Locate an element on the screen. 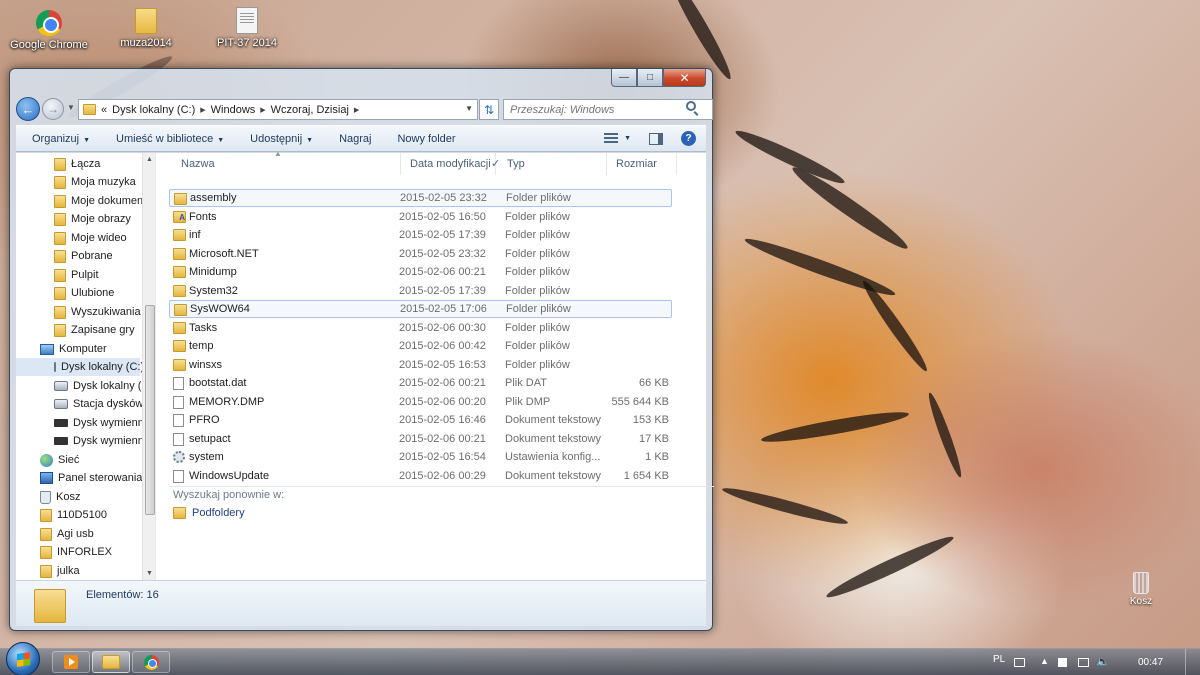 Image resolution: width=1200 pixels, height=675 pixels. include-in-library-button: Umieść w bibliotece ▼ is located at coordinates (170, 139).